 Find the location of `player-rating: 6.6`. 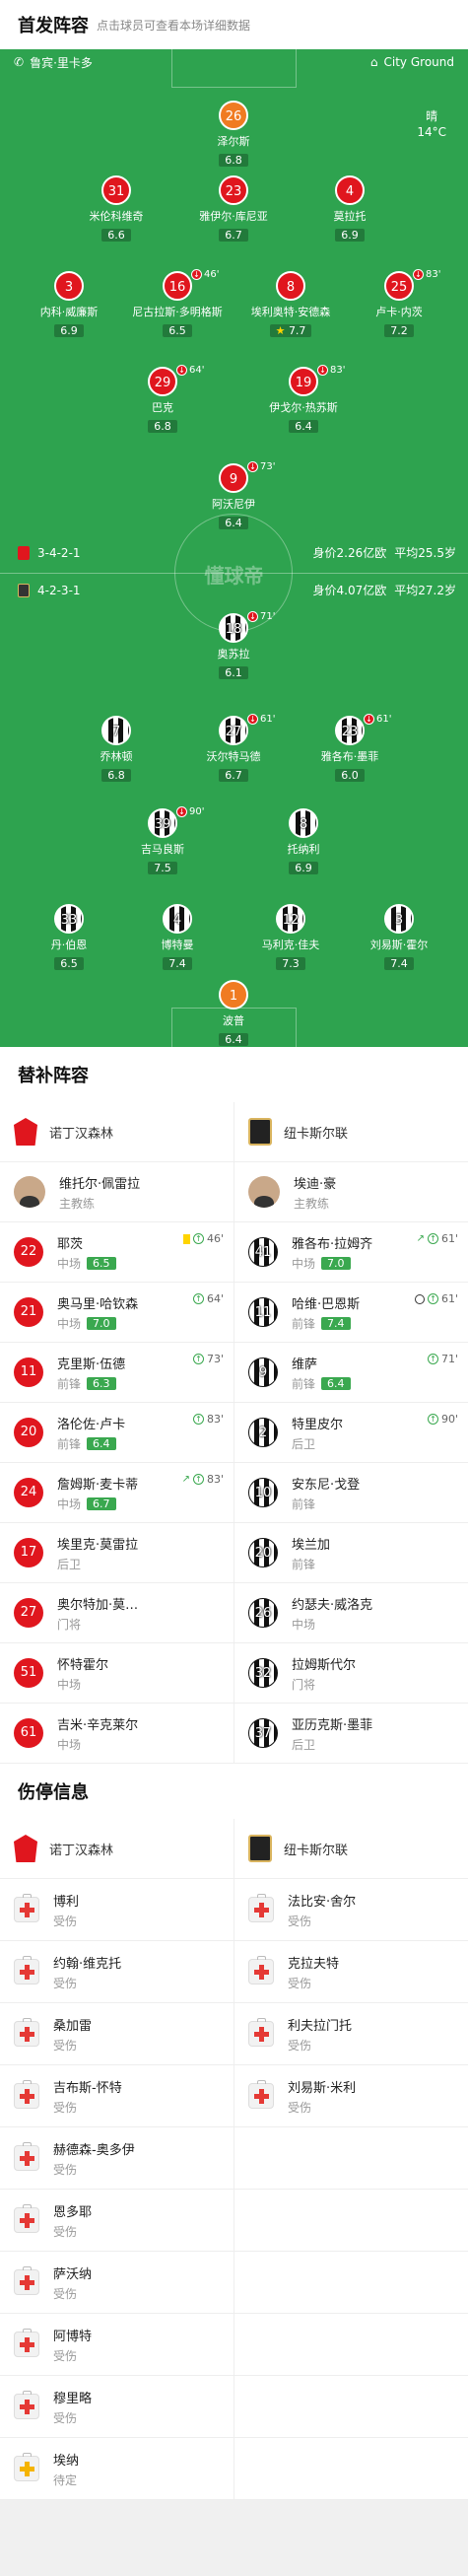

player-rating: 6.6 is located at coordinates (116, 236).